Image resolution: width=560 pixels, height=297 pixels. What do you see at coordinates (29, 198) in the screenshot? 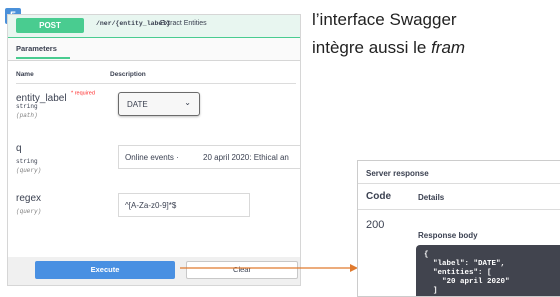
I see `param-regex-name: regex` at bounding box center [29, 198].